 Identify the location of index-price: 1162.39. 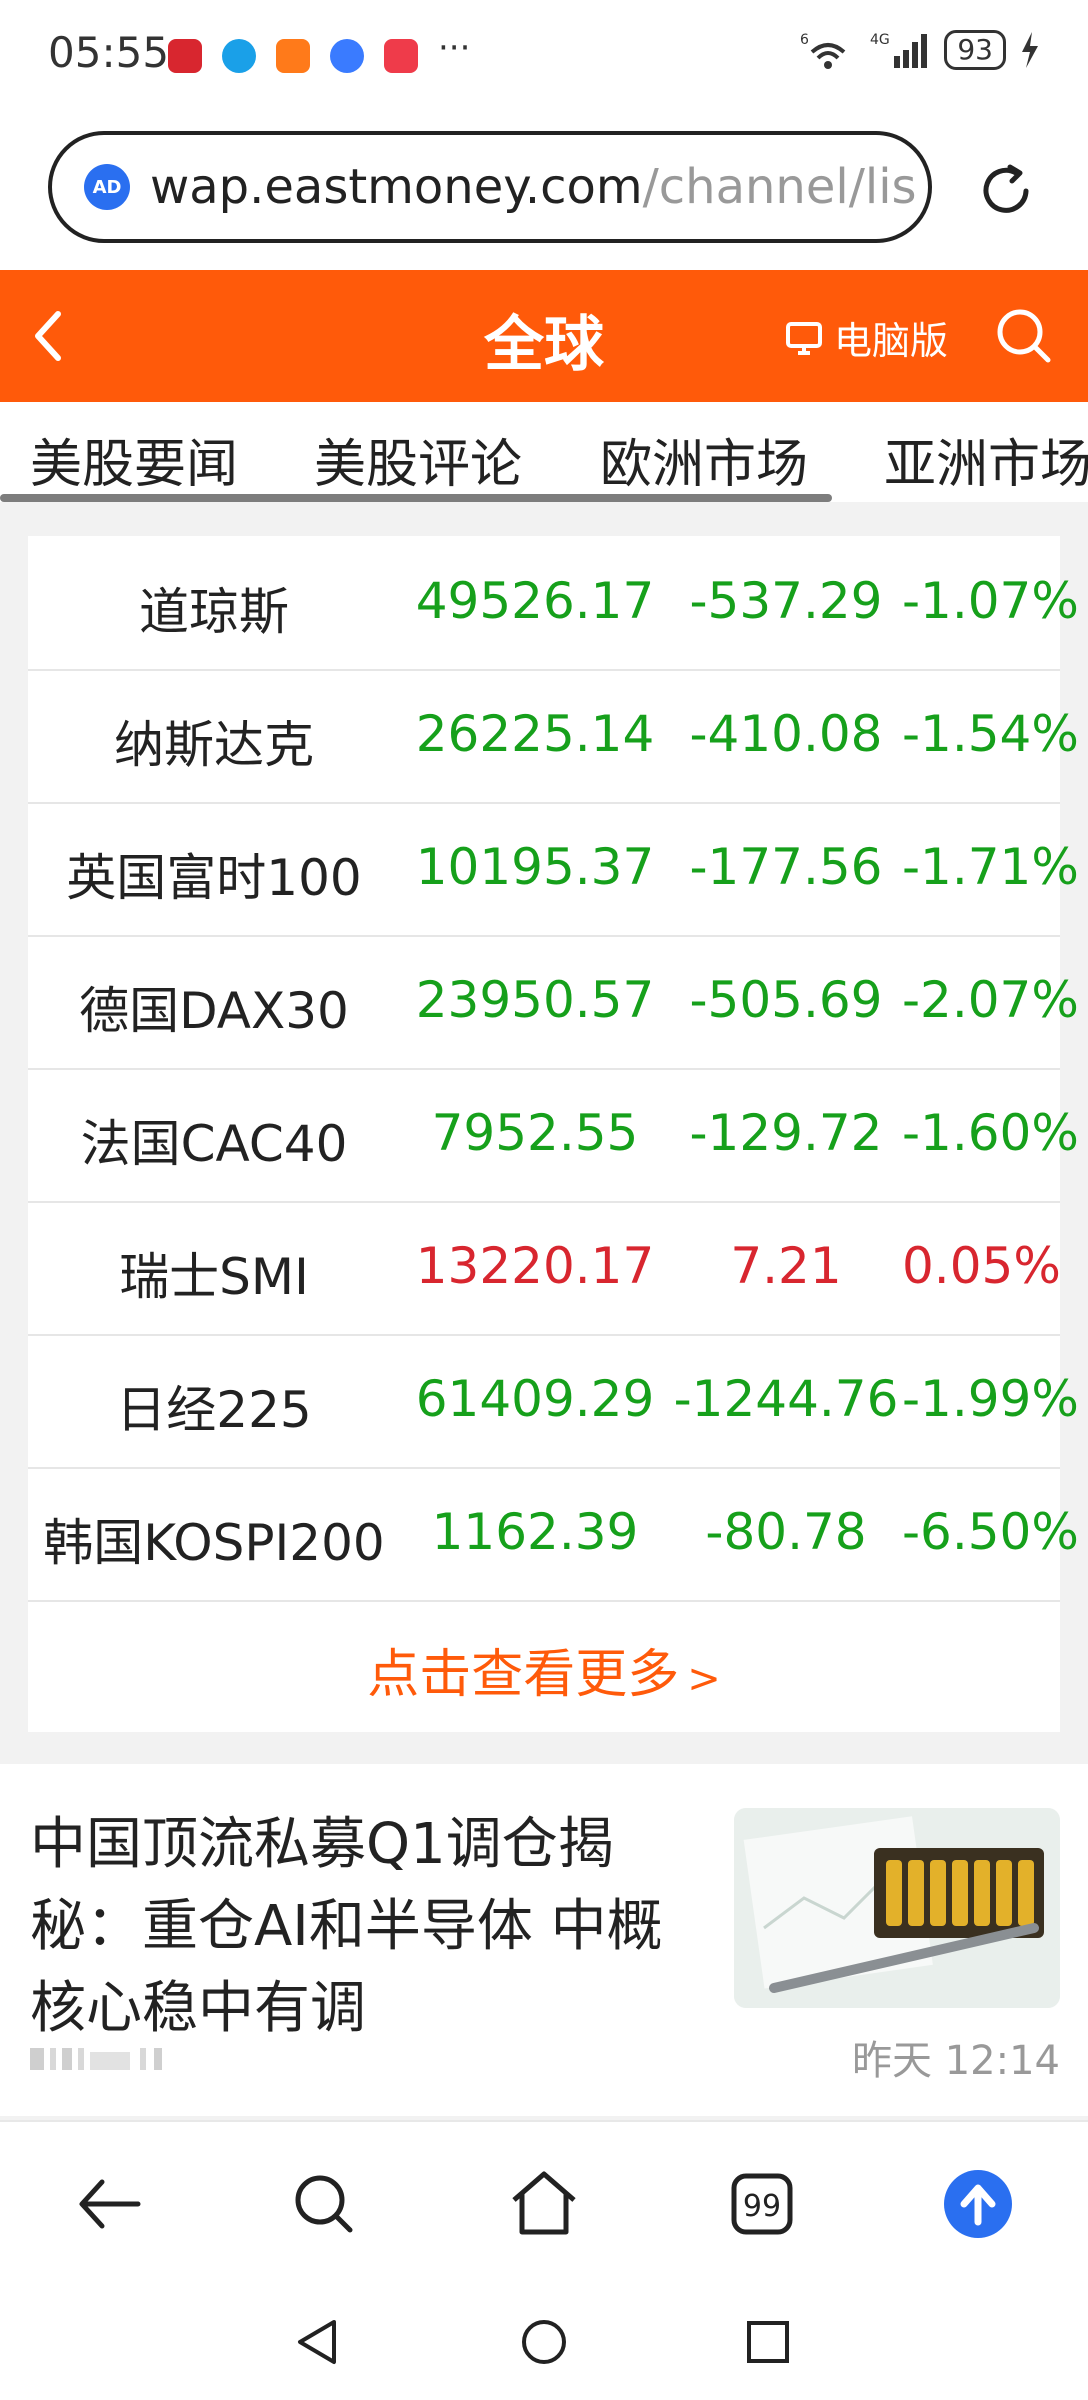
(535, 1532).